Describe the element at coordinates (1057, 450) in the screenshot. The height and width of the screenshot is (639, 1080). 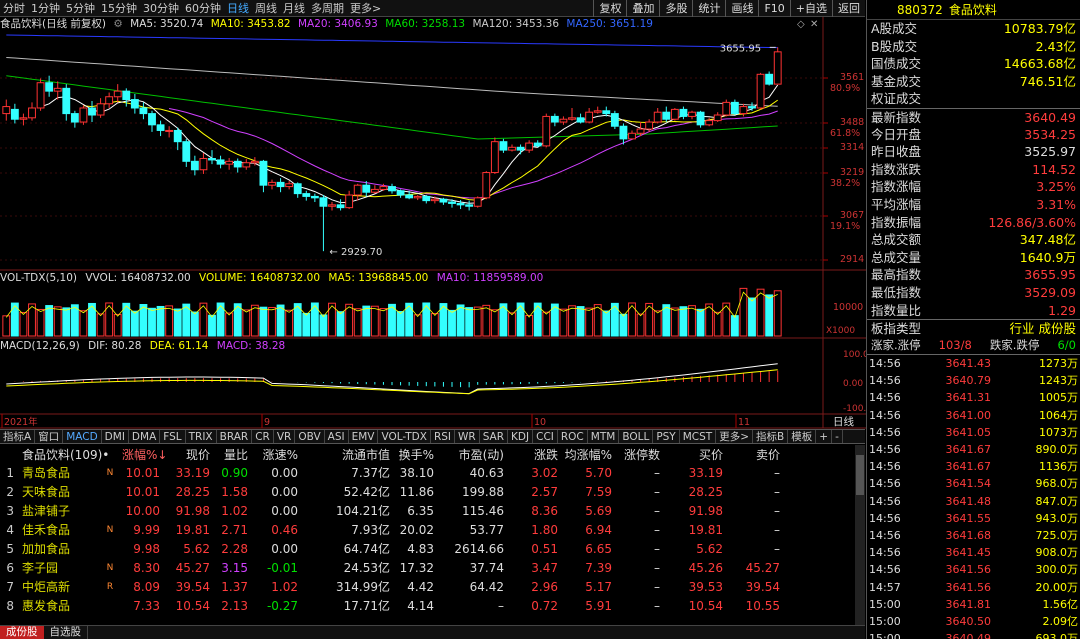
I see `tick-volume: 890.0万` at that location.